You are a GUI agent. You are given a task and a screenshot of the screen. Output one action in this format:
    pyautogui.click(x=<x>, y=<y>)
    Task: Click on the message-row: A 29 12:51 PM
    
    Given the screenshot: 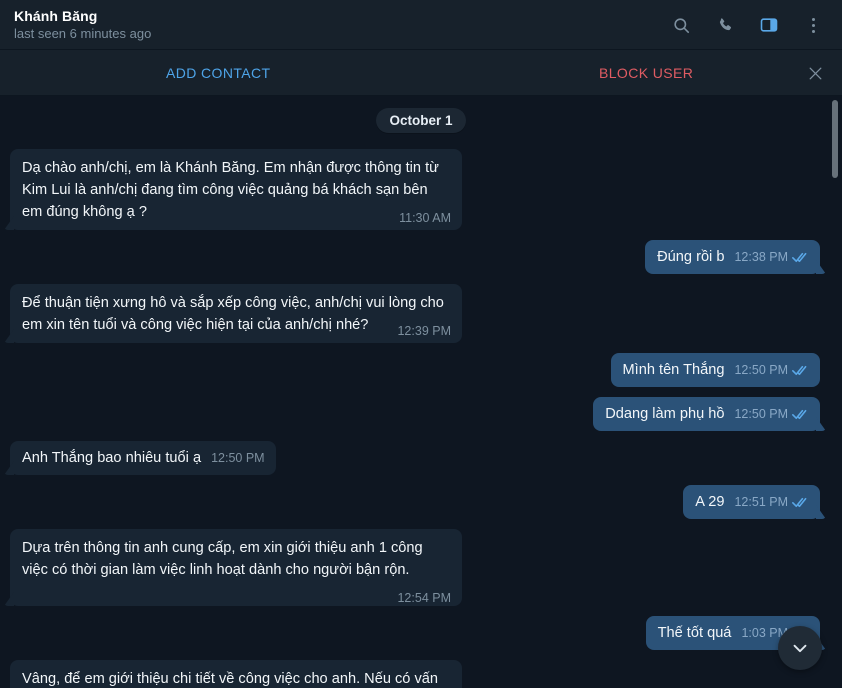 What is the action you would take?
    pyautogui.click(x=421, y=502)
    